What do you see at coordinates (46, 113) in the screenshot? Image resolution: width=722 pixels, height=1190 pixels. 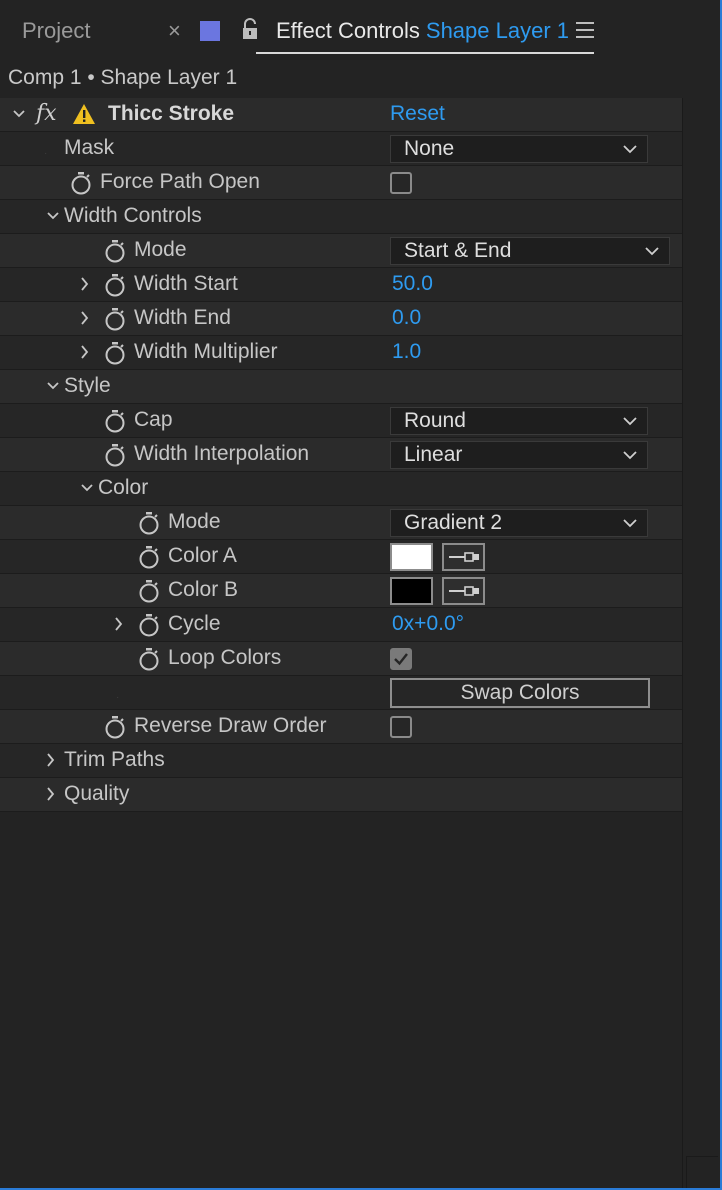 I see `fx-icon: fx` at bounding box center [46, 113].